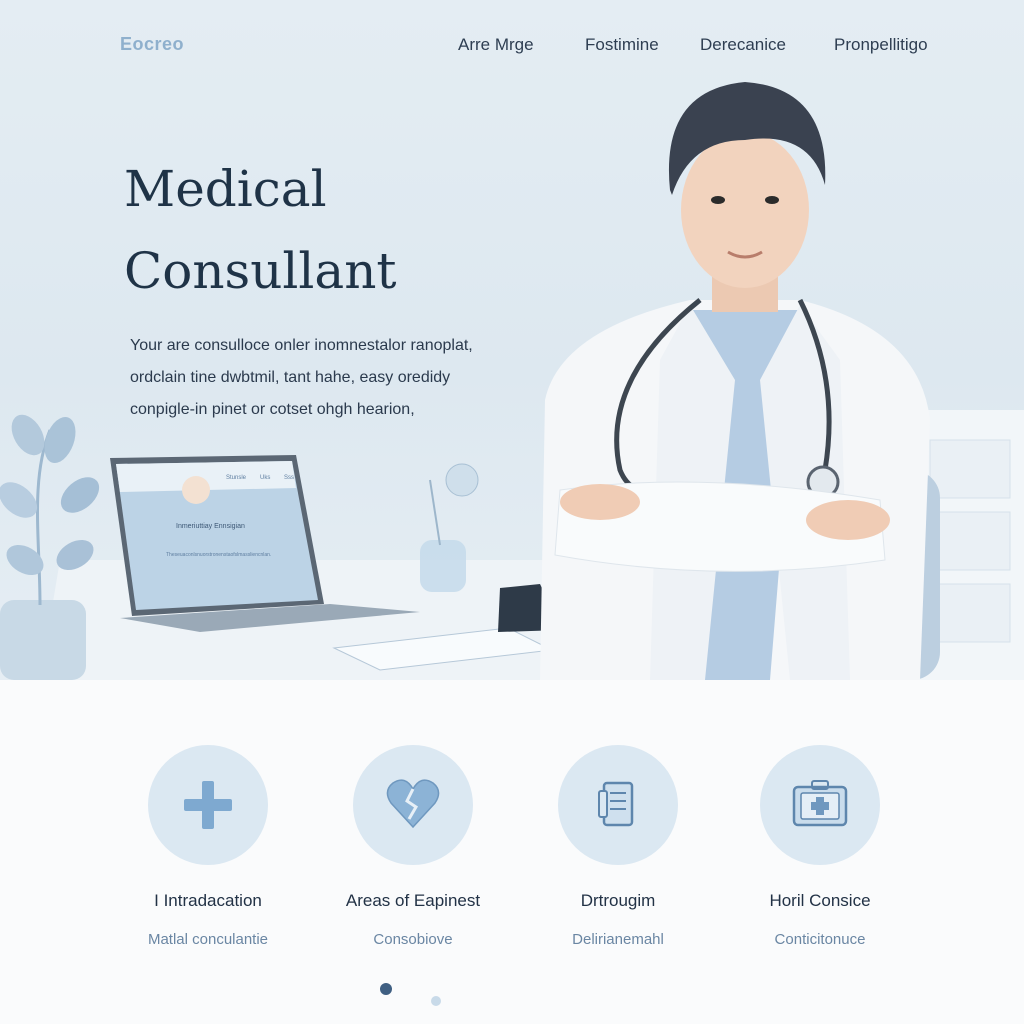 The height and width of the screenshot is (1024, 1024). Describe the element at coordinates (265, 478) in the screenshot. I see `laptop-nav-2: Uks` at that location.